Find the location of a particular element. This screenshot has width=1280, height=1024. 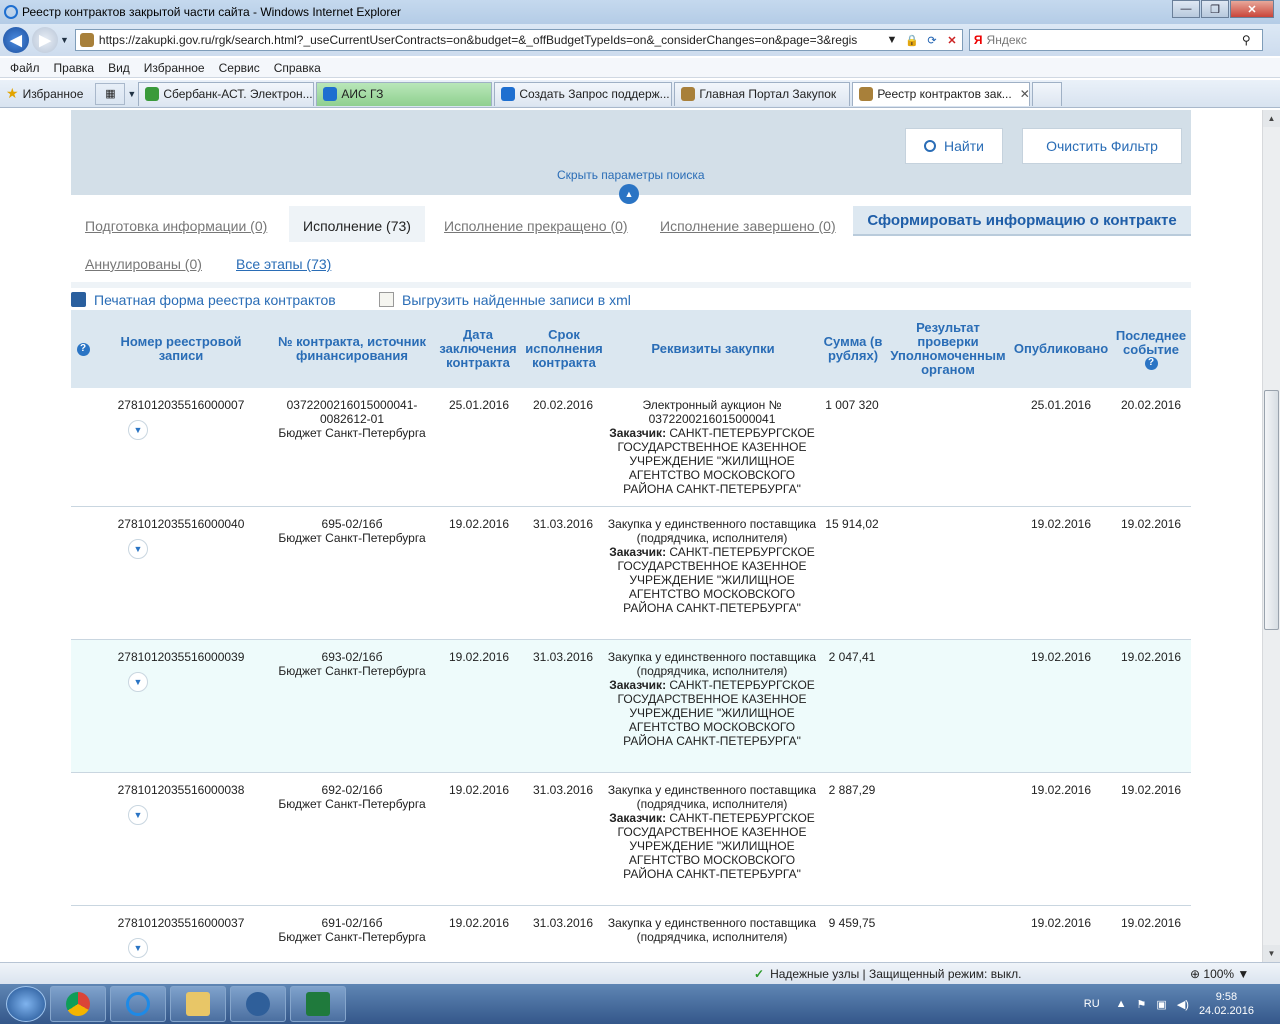

taskbar-ie is located at coordinates (138, 1004).